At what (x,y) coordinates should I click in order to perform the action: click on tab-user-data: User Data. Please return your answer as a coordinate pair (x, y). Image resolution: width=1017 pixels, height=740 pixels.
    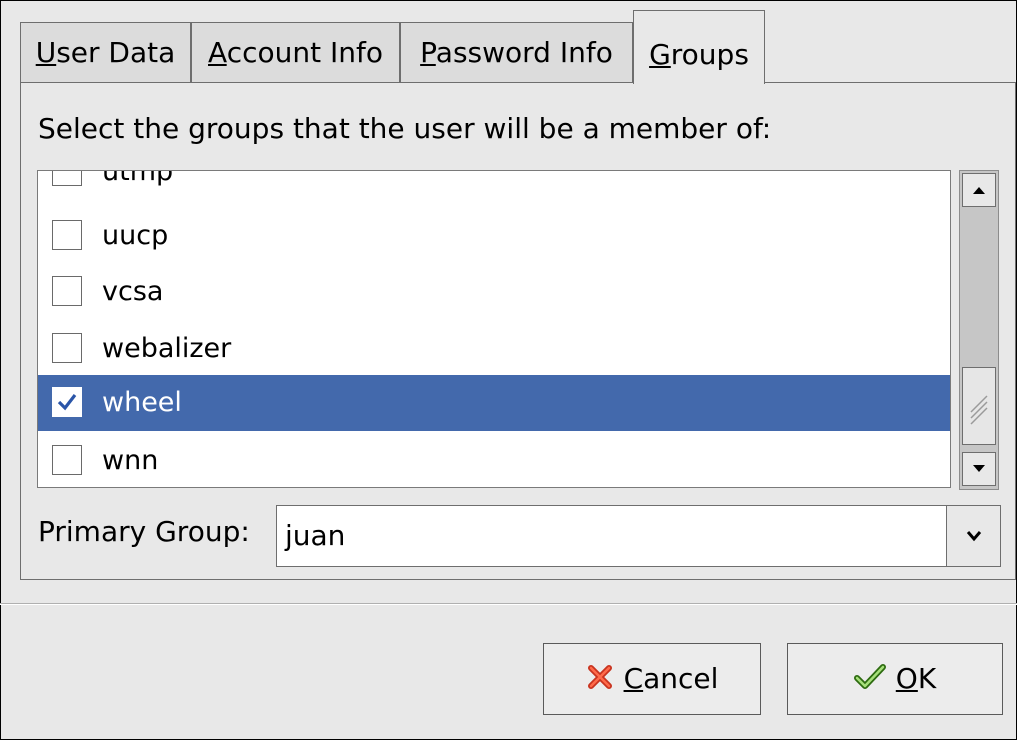
    Looking at the image, I should click on (105, 52).